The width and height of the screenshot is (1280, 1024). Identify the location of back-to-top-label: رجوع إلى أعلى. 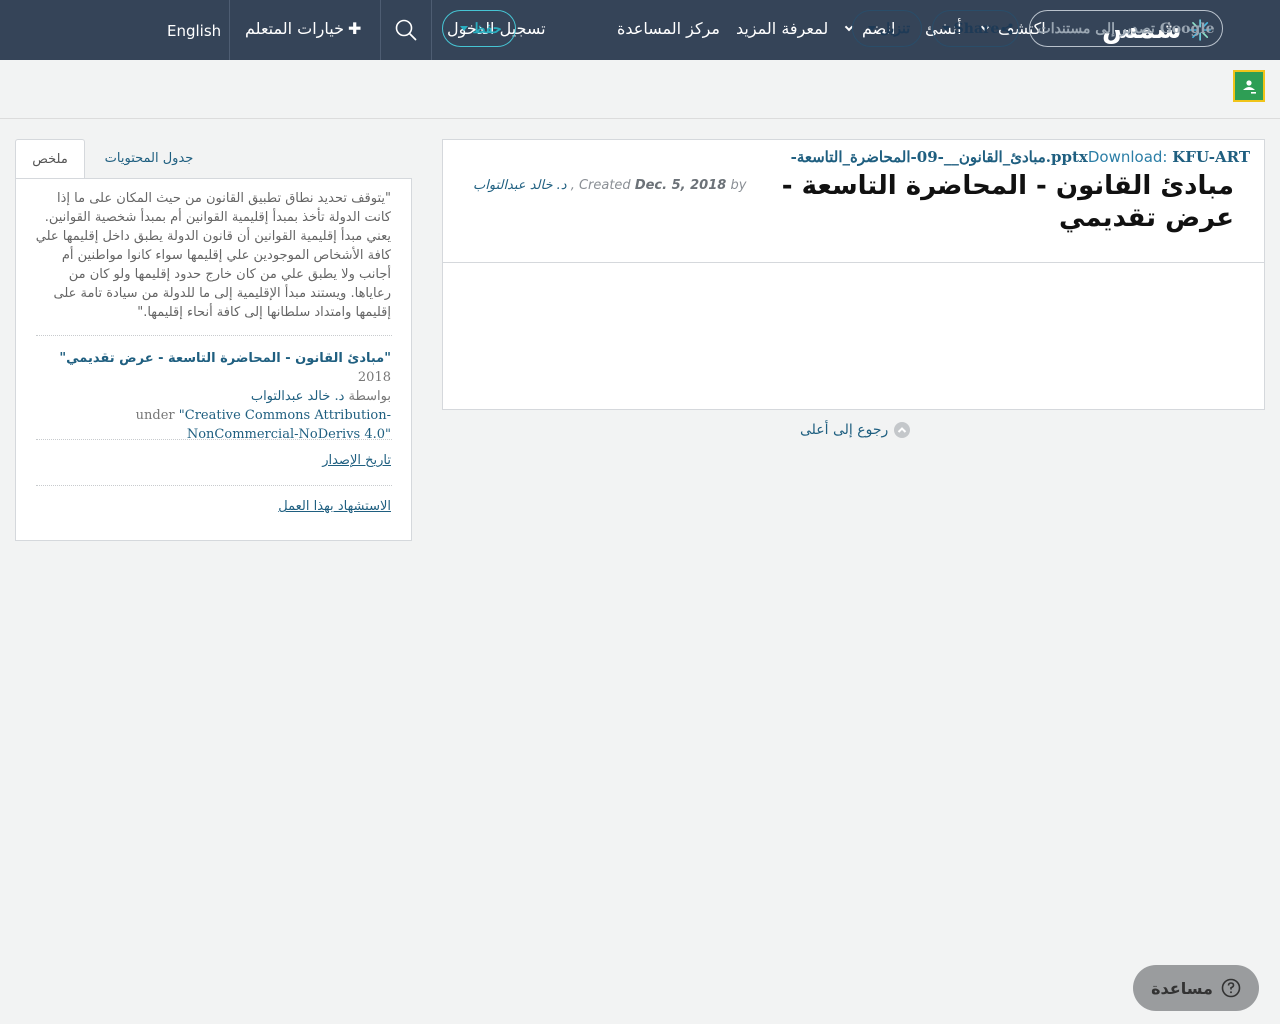
(844, 430).